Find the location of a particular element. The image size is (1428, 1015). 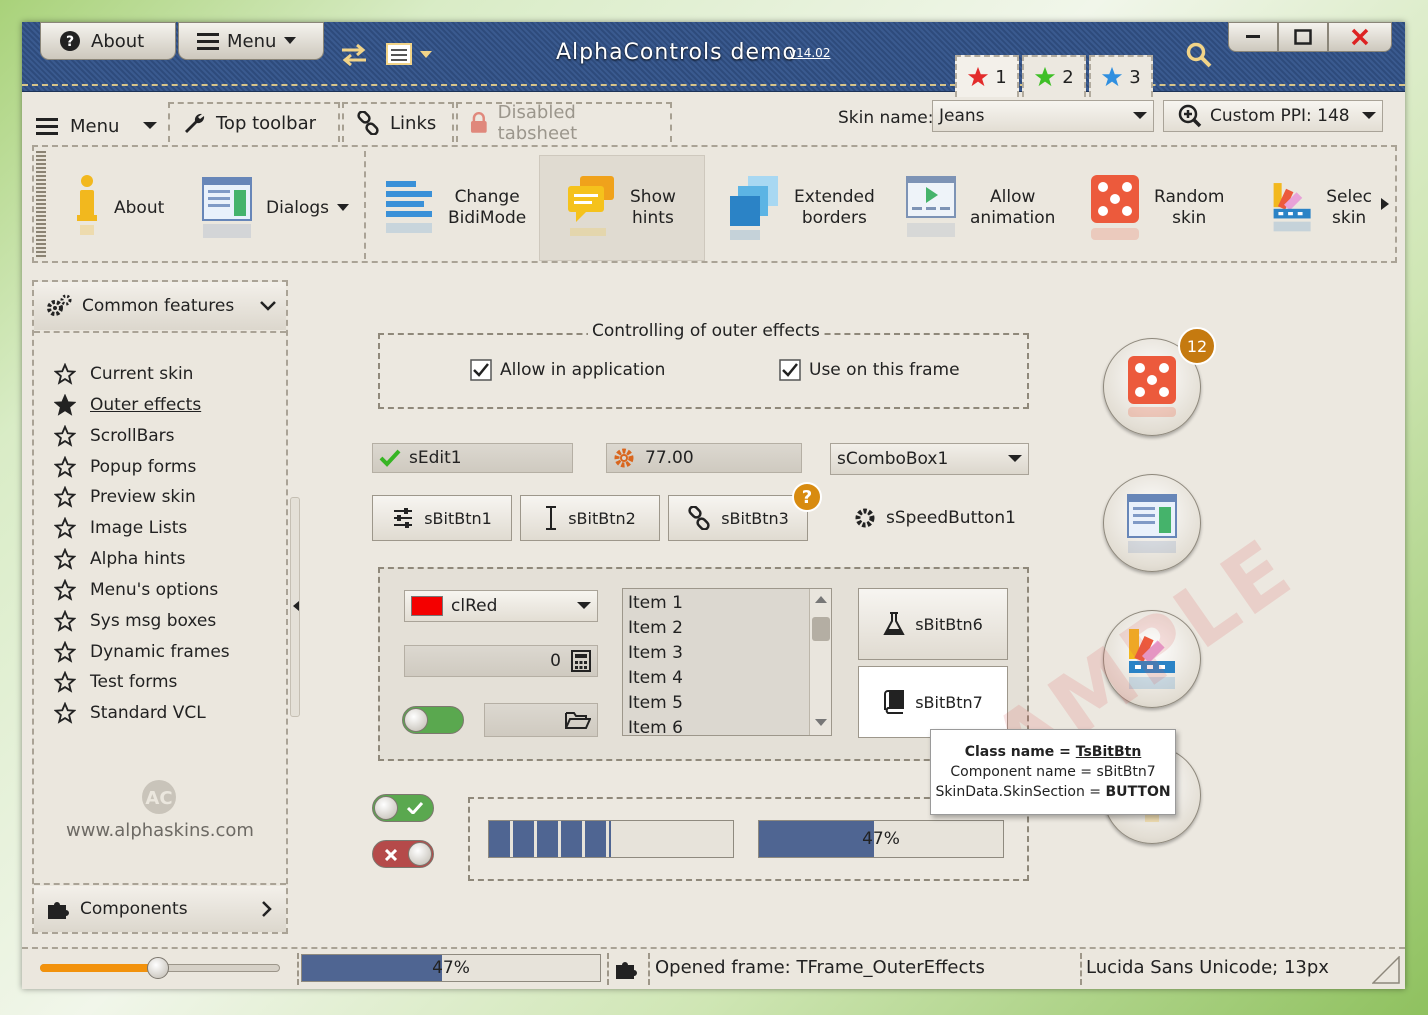

about-title-button: ? About is located at coordinates (108, 41).